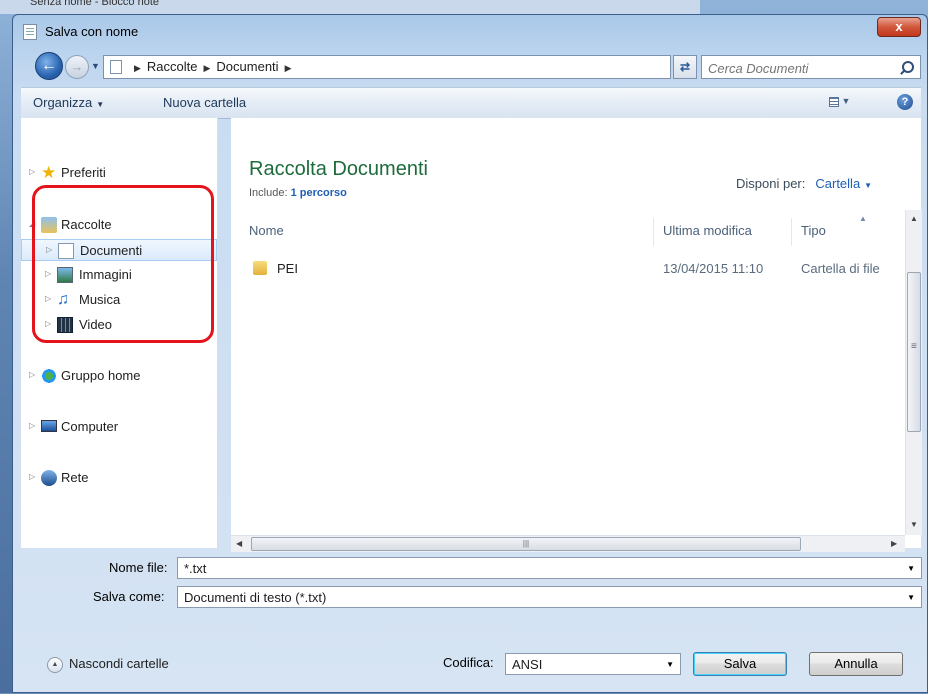 The height and width of the screenshot is (694, 928). I want to click on notepad-icon, so click(30, 32).